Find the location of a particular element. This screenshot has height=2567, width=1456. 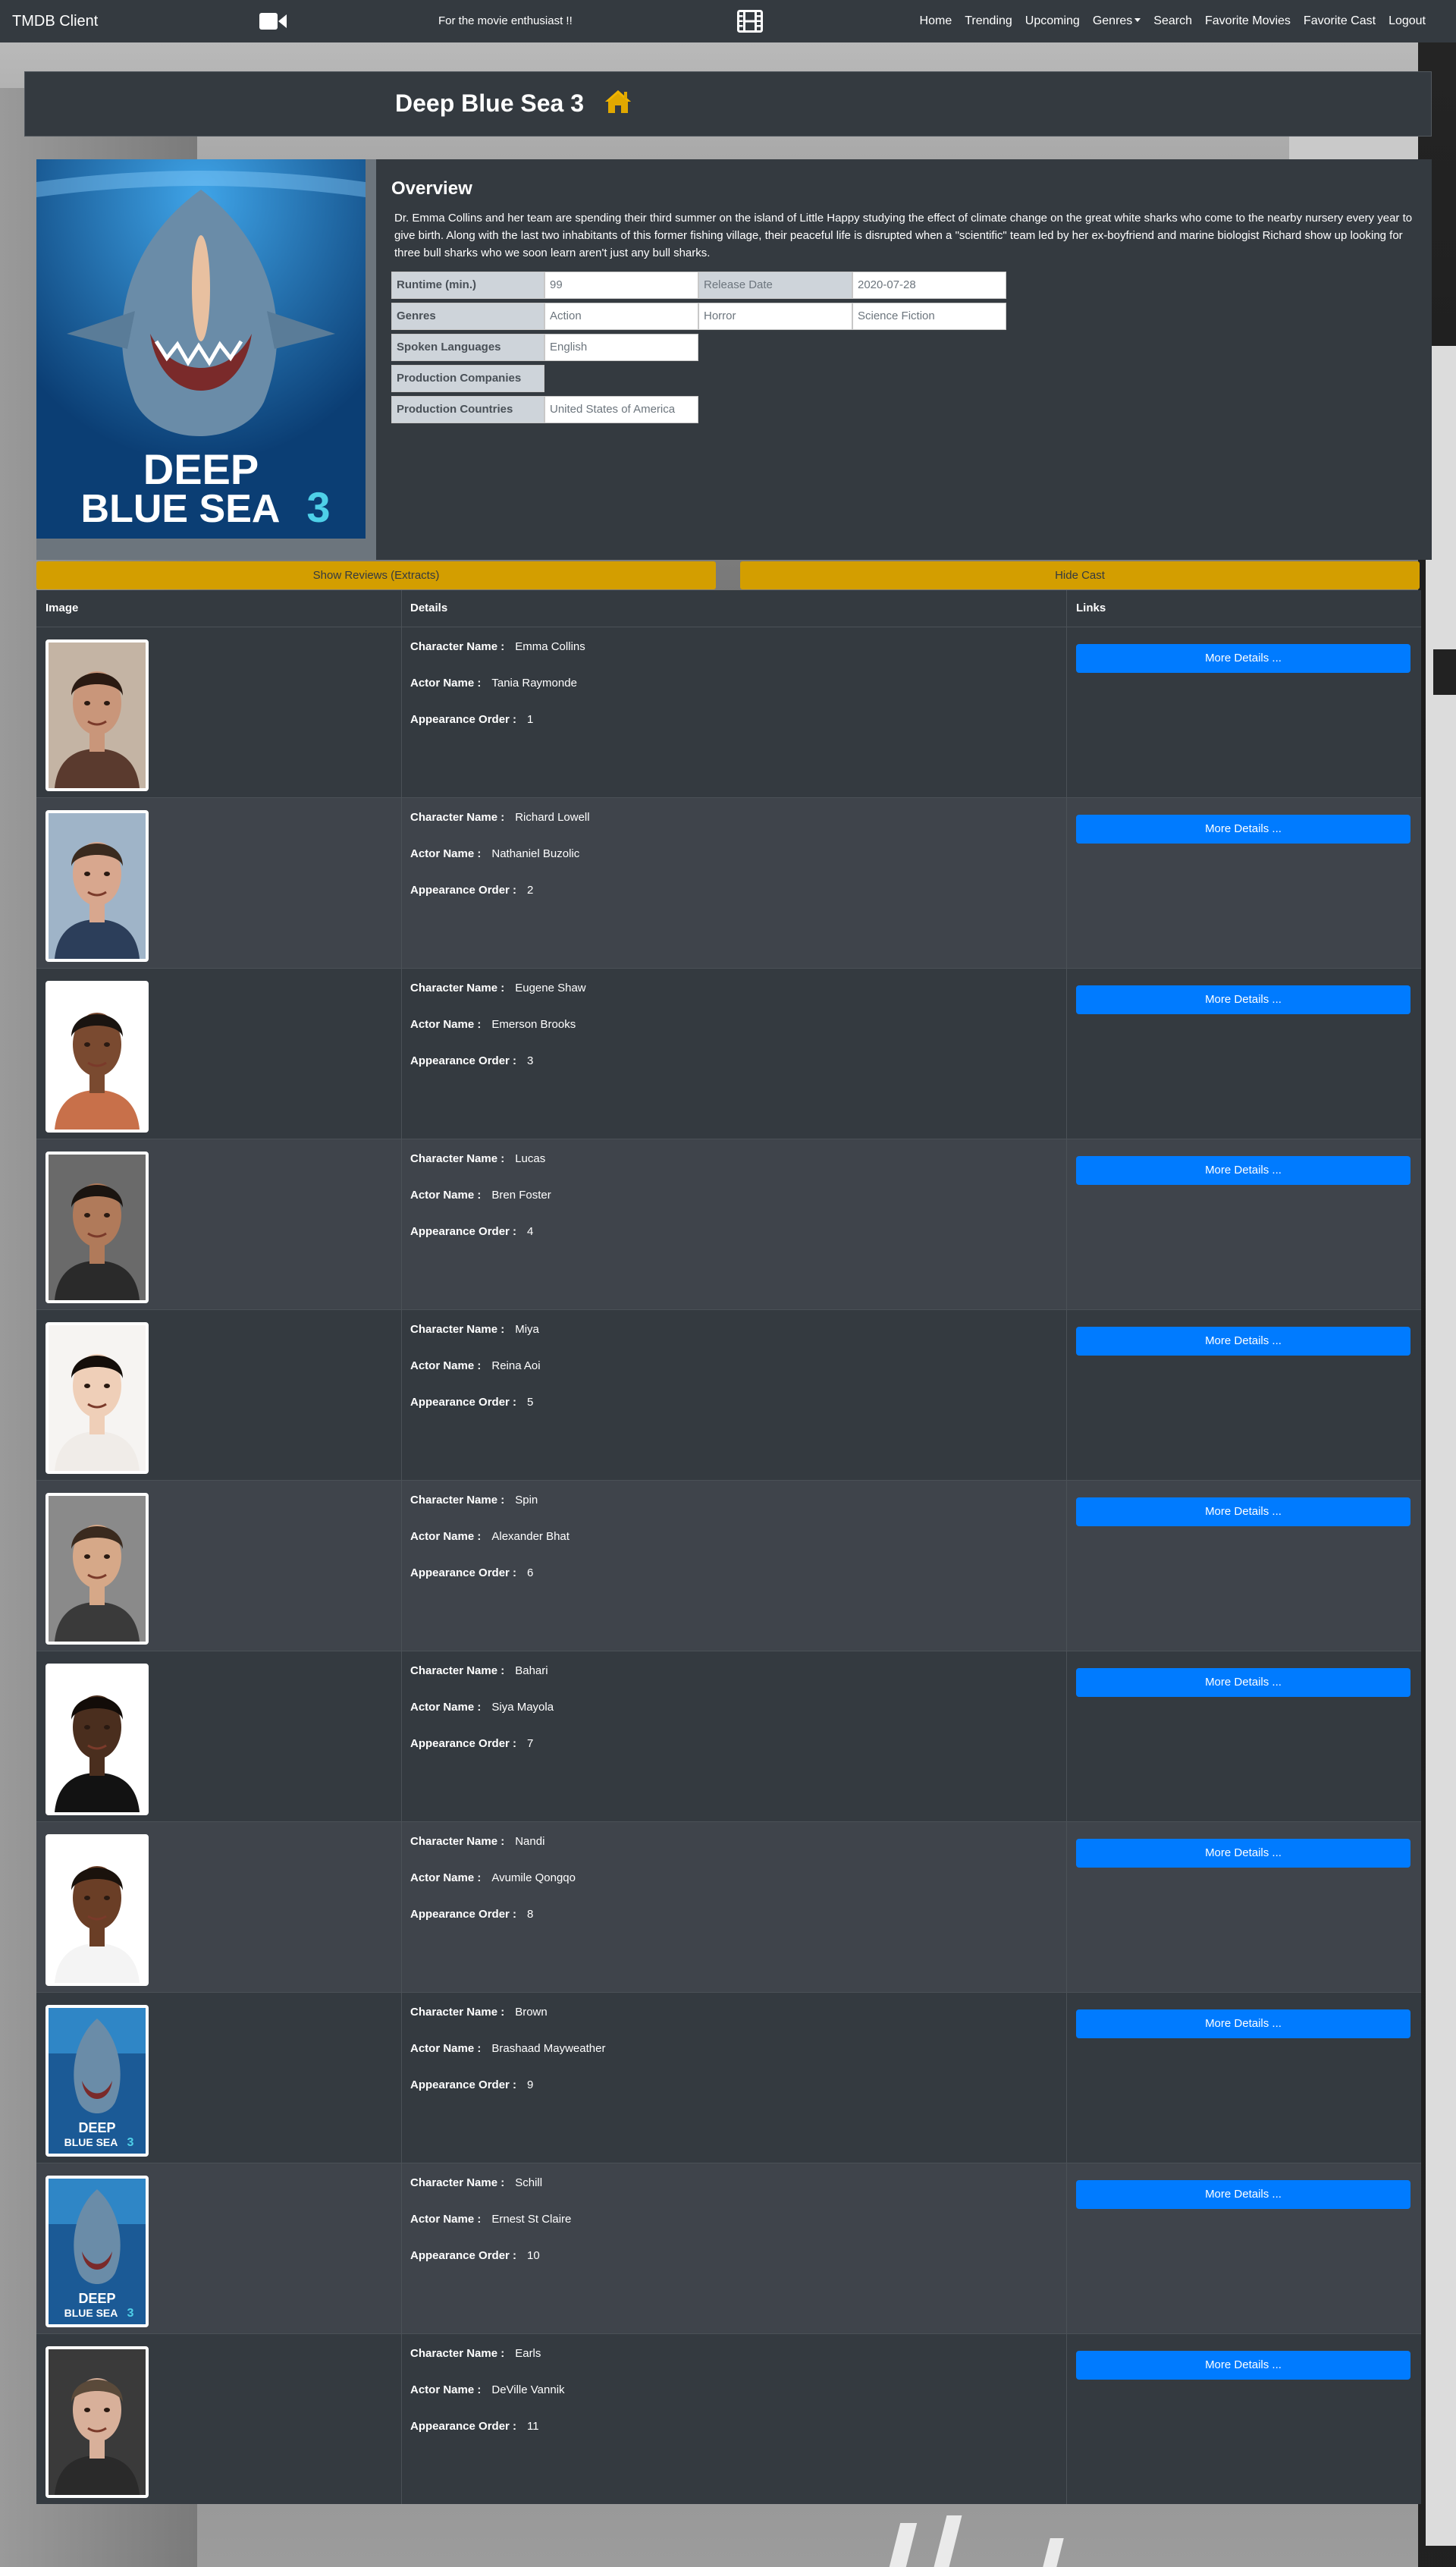

hide-cast-button: Hide Cast is located at coordinates (1080, 575).